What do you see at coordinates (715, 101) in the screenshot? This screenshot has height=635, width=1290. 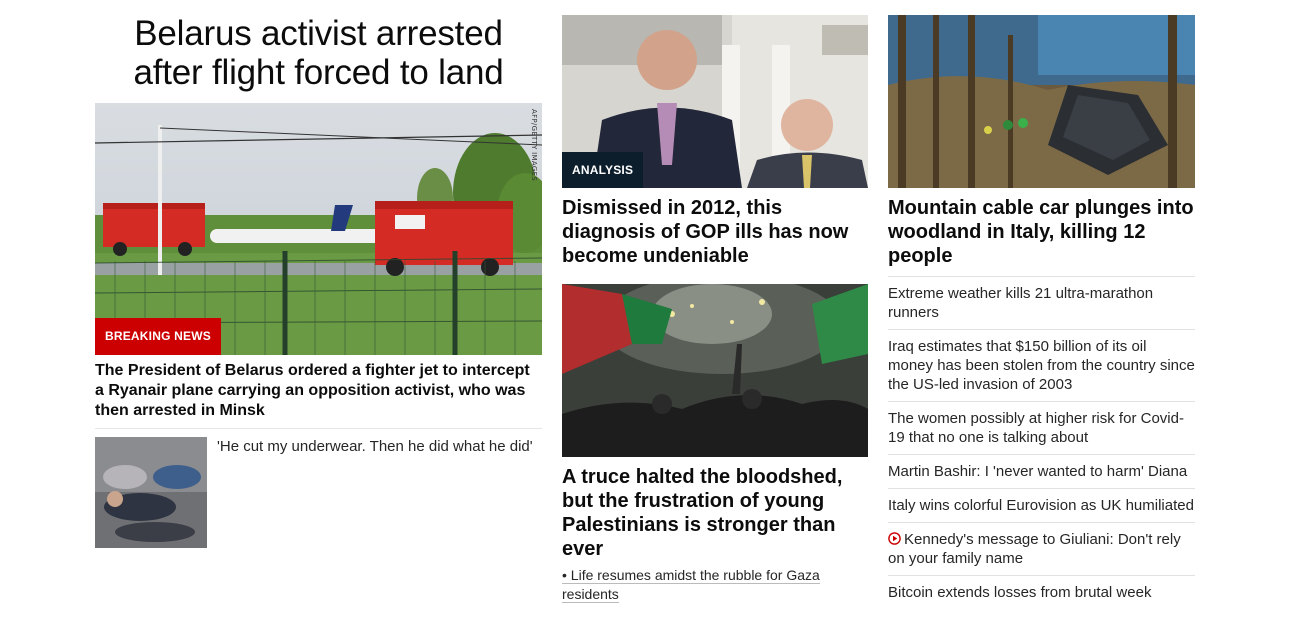 I see `analysis-card-image: ANALYSIS` at bounding box center [715, 101].